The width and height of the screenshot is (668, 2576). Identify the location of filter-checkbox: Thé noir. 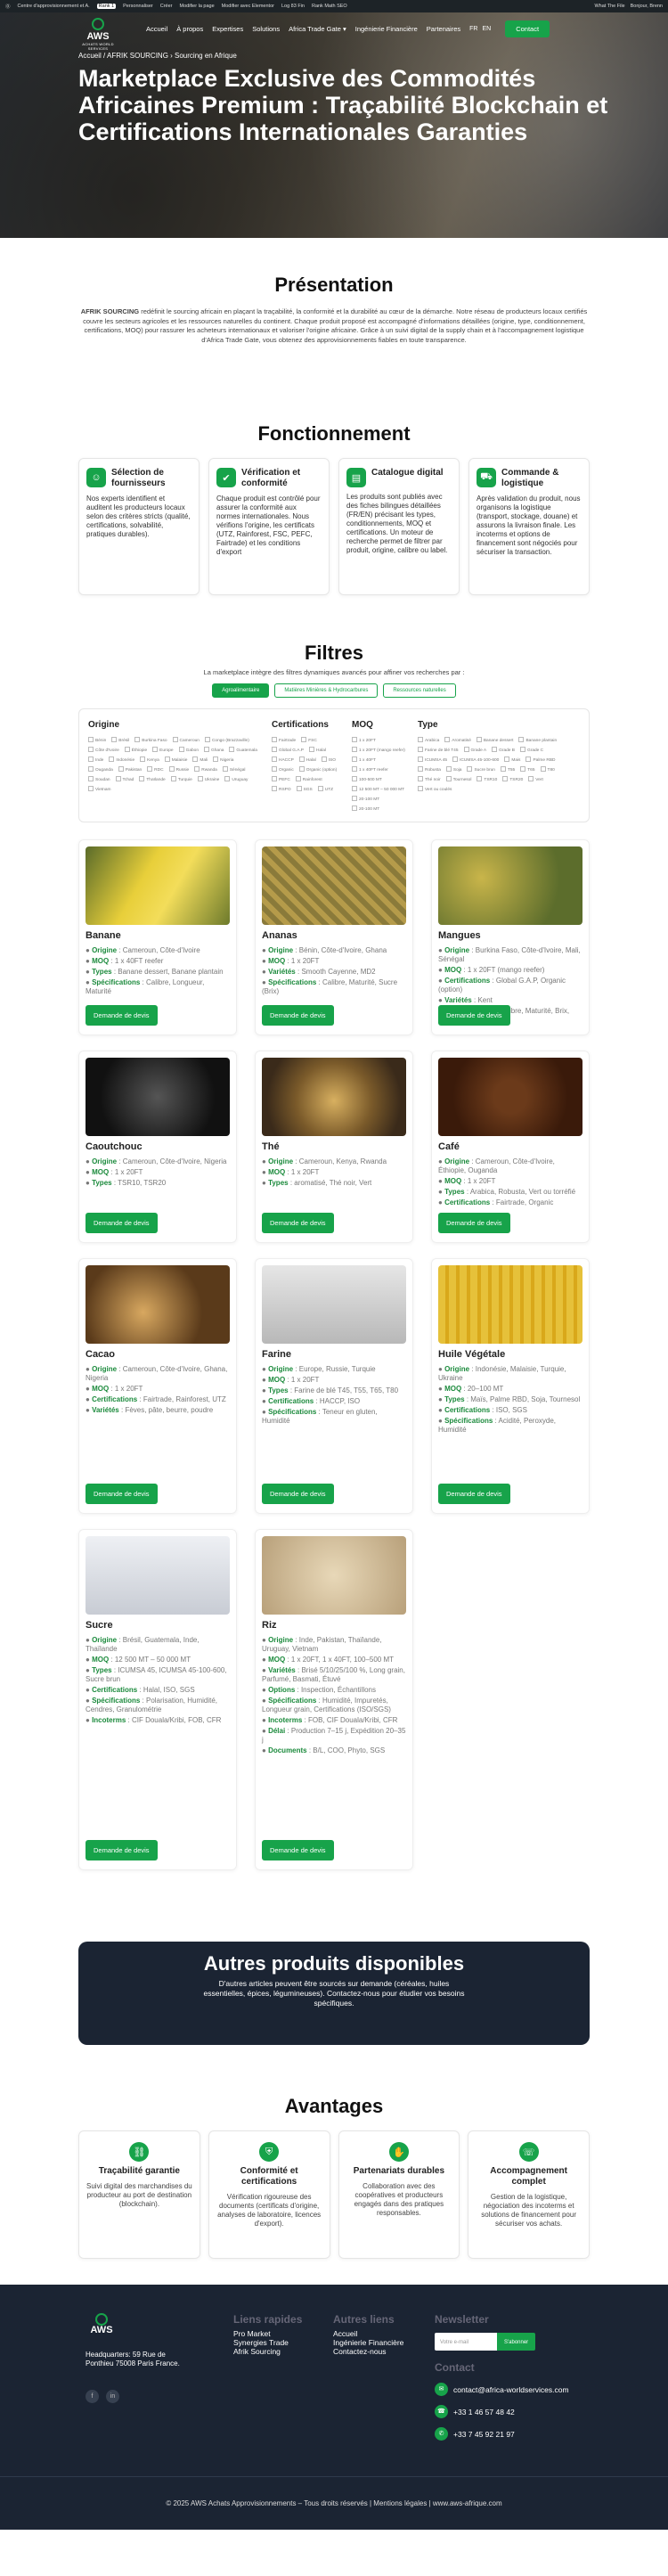
(430, 779).